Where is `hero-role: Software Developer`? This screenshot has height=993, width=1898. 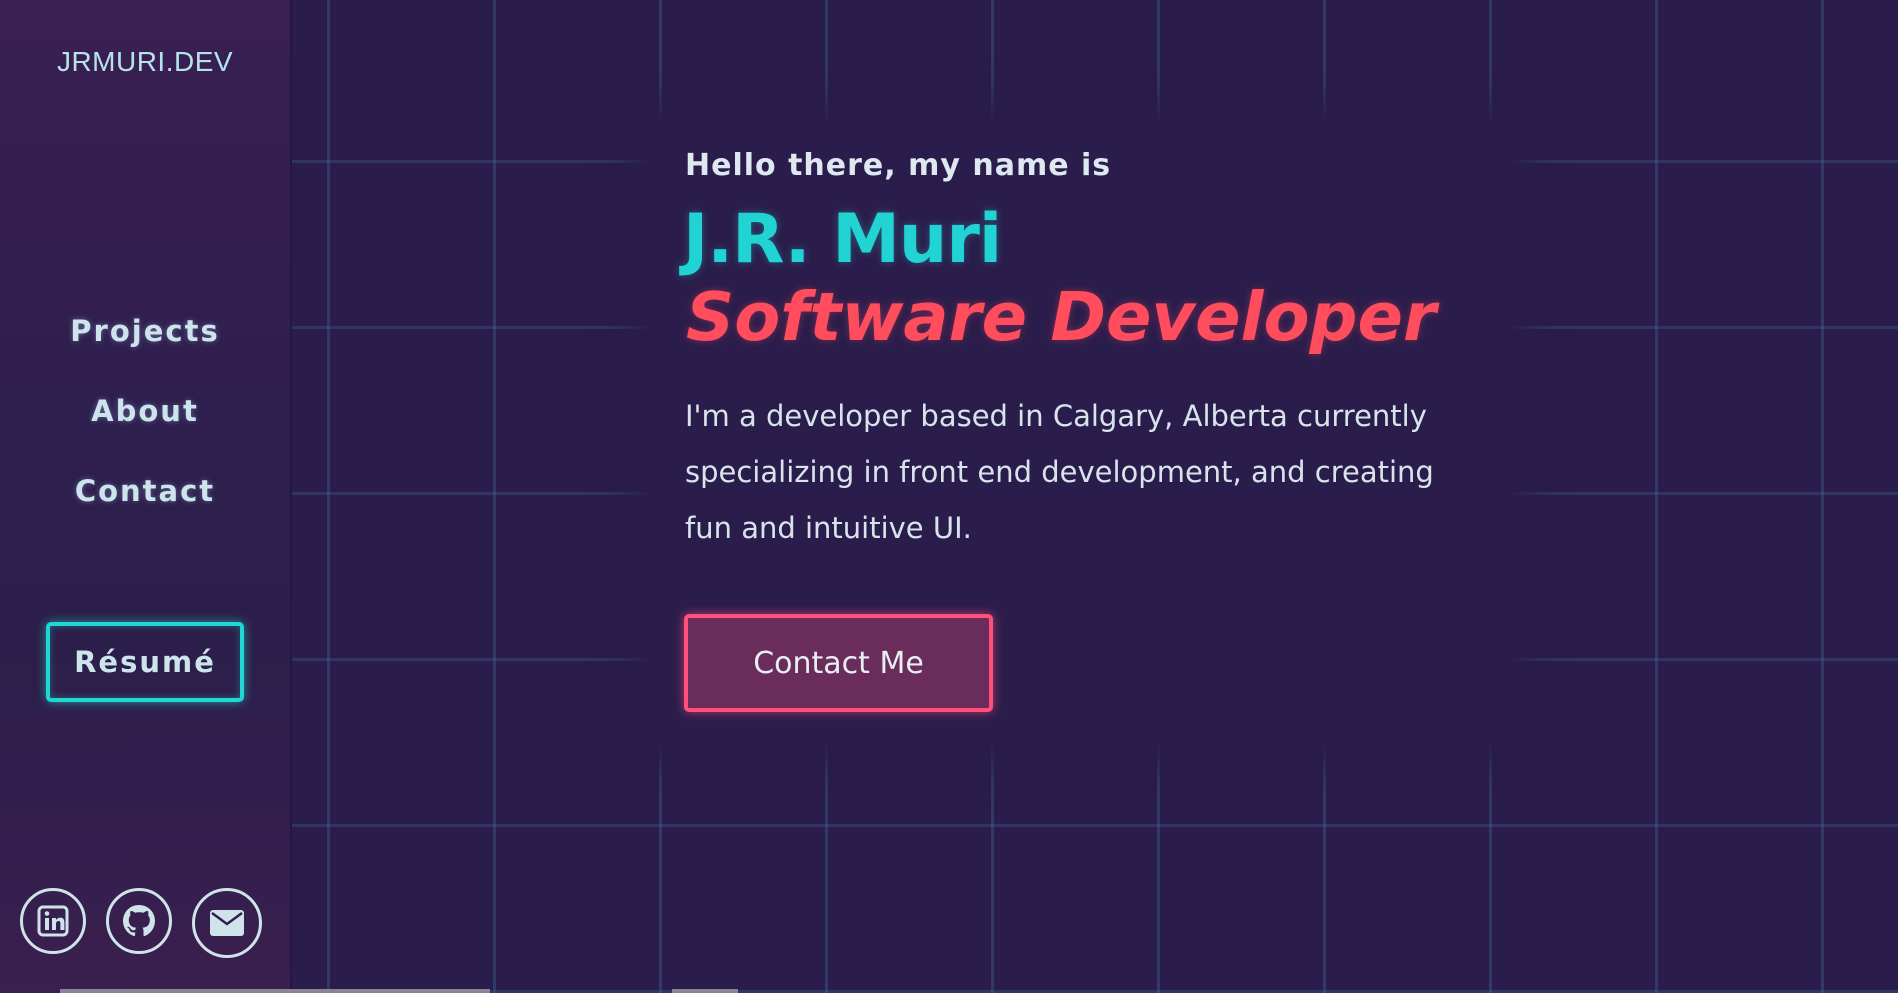
hero-role: Software Developer is located at coordinates (1061, 317).